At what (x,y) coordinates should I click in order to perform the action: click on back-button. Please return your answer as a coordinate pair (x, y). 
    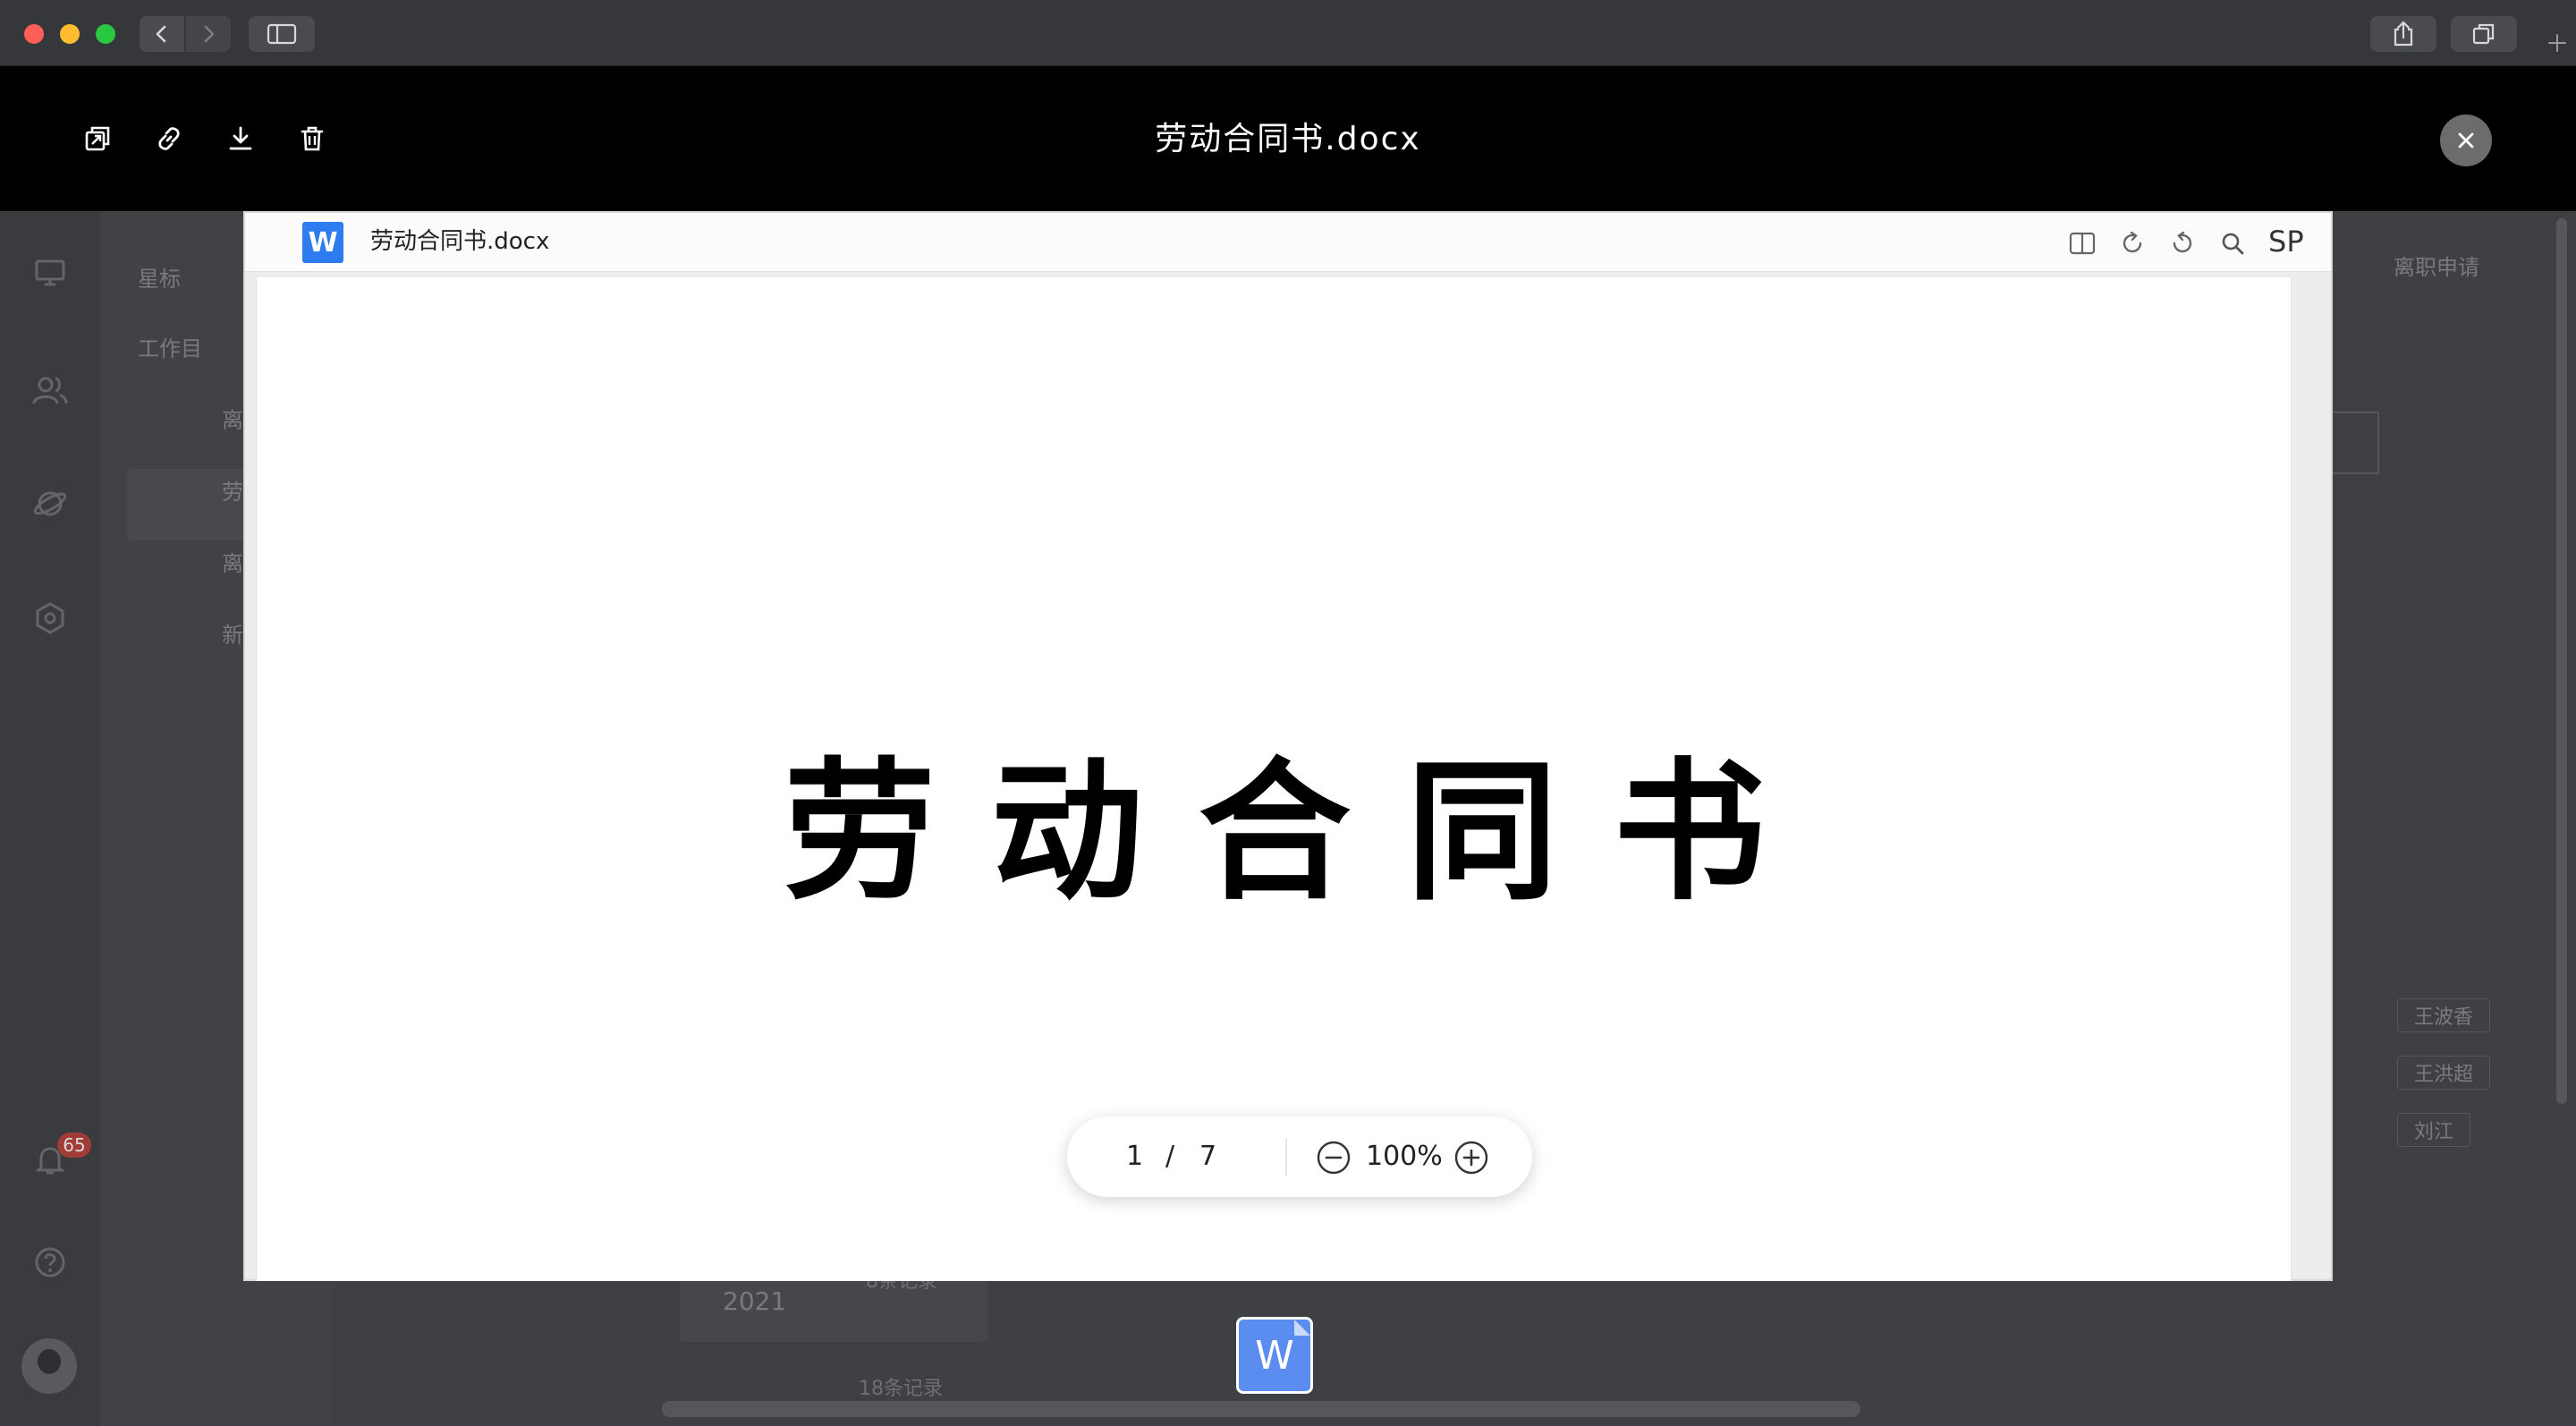
    Looking at the image, I should click on (162, 34).